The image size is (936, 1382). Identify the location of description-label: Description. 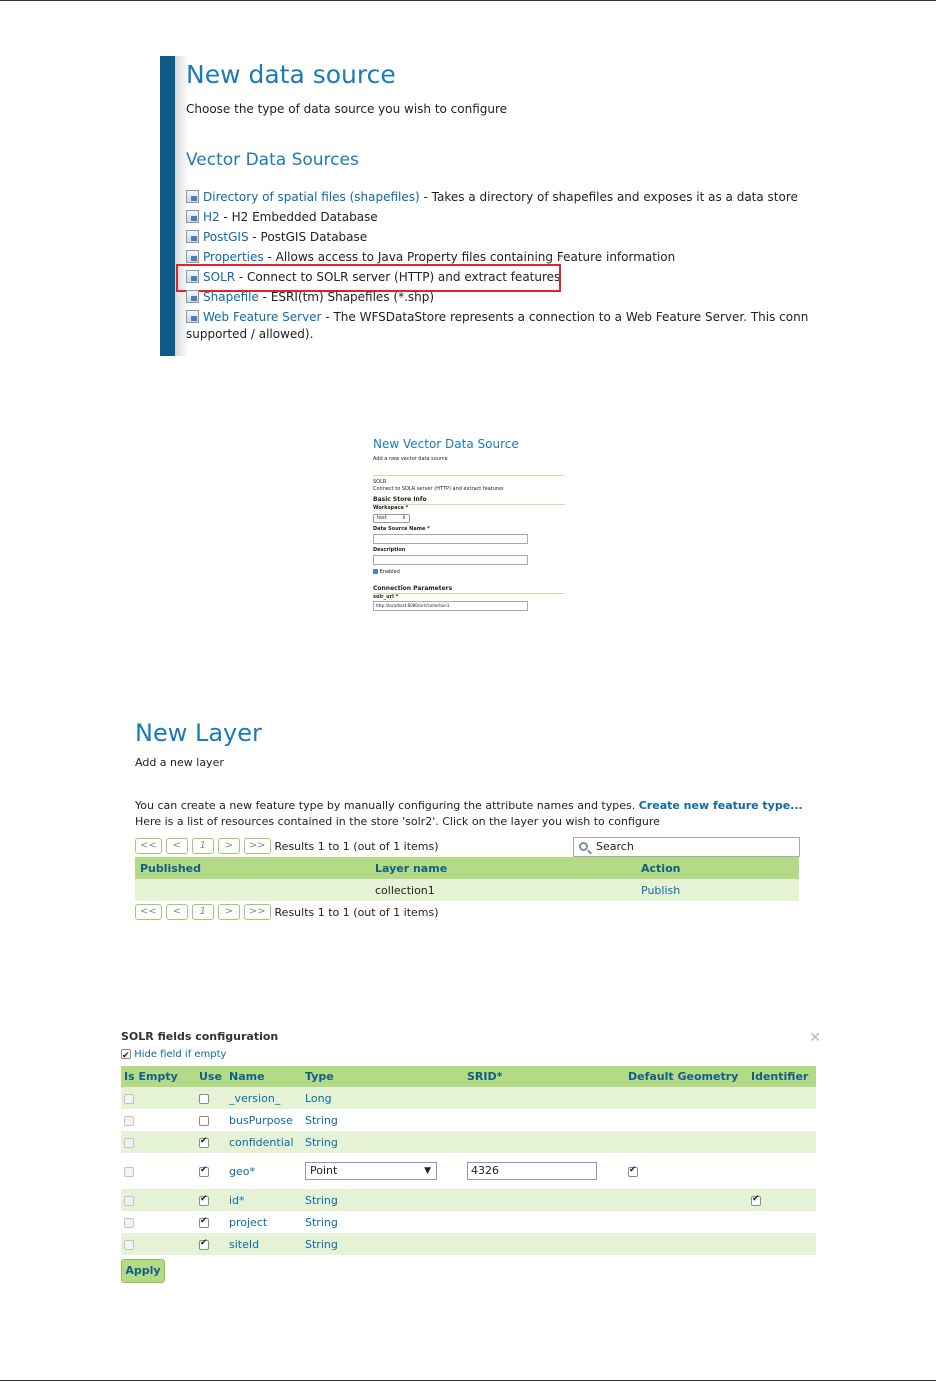
(389, 550).